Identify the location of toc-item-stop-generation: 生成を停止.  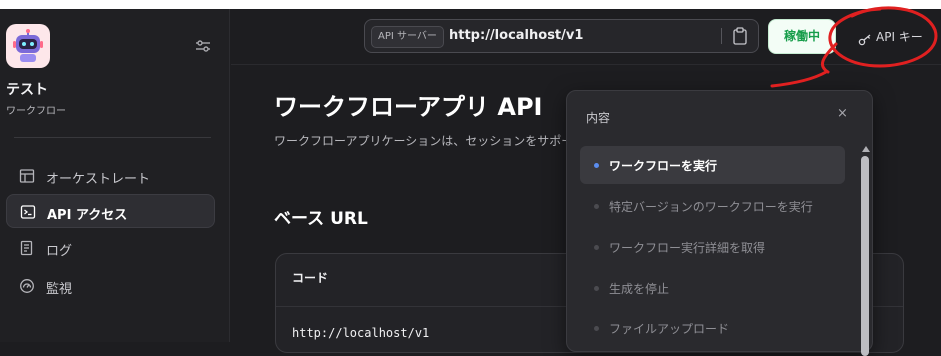
(712, 288).